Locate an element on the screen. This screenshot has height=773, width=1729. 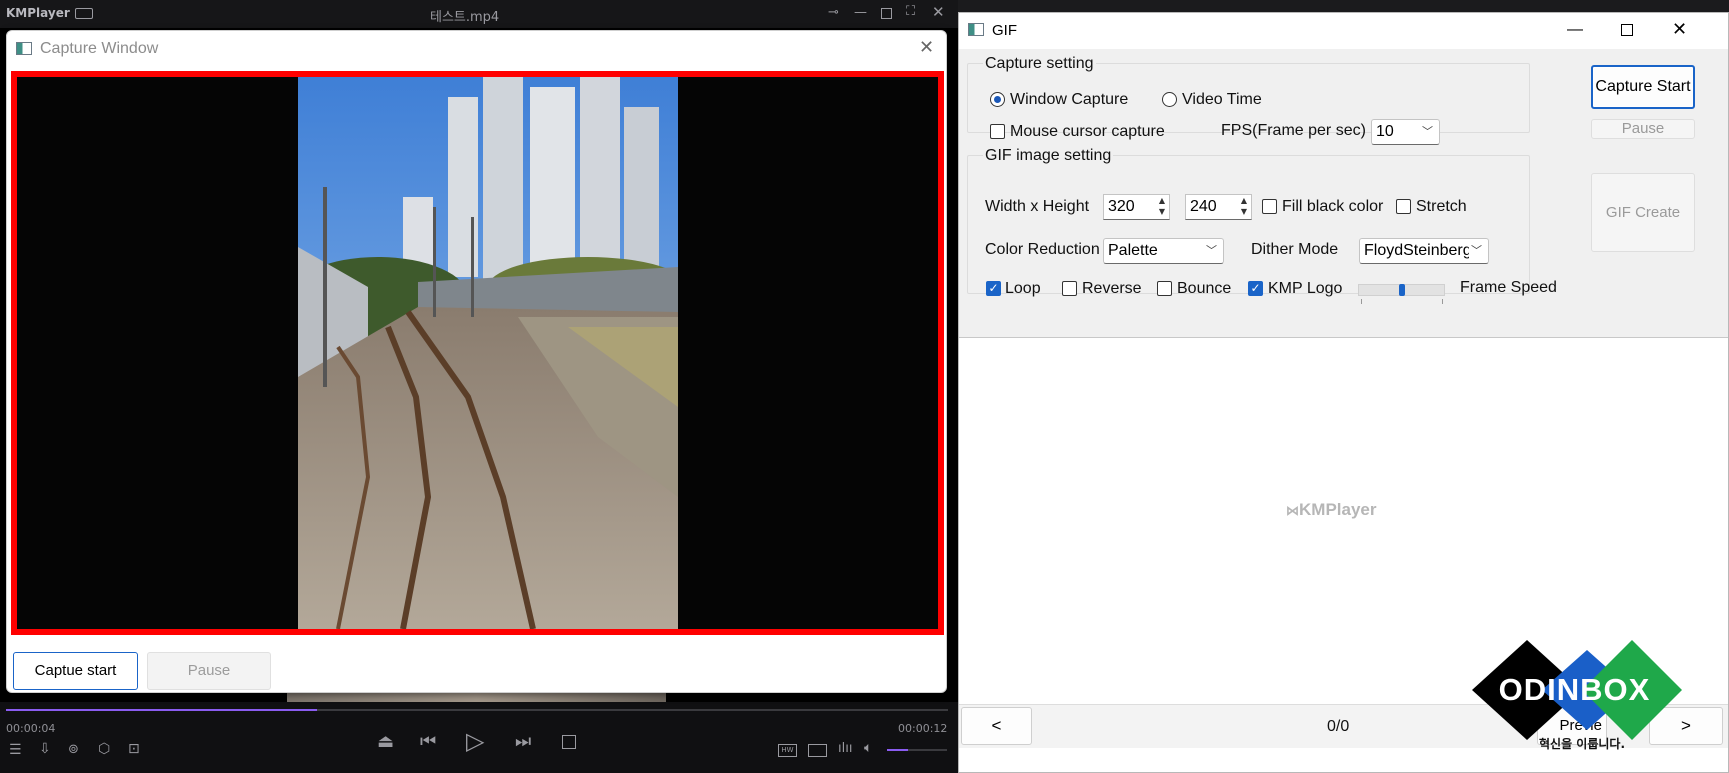
capture-setting-legend: Capture setting is located at coordinates (1039, 64).